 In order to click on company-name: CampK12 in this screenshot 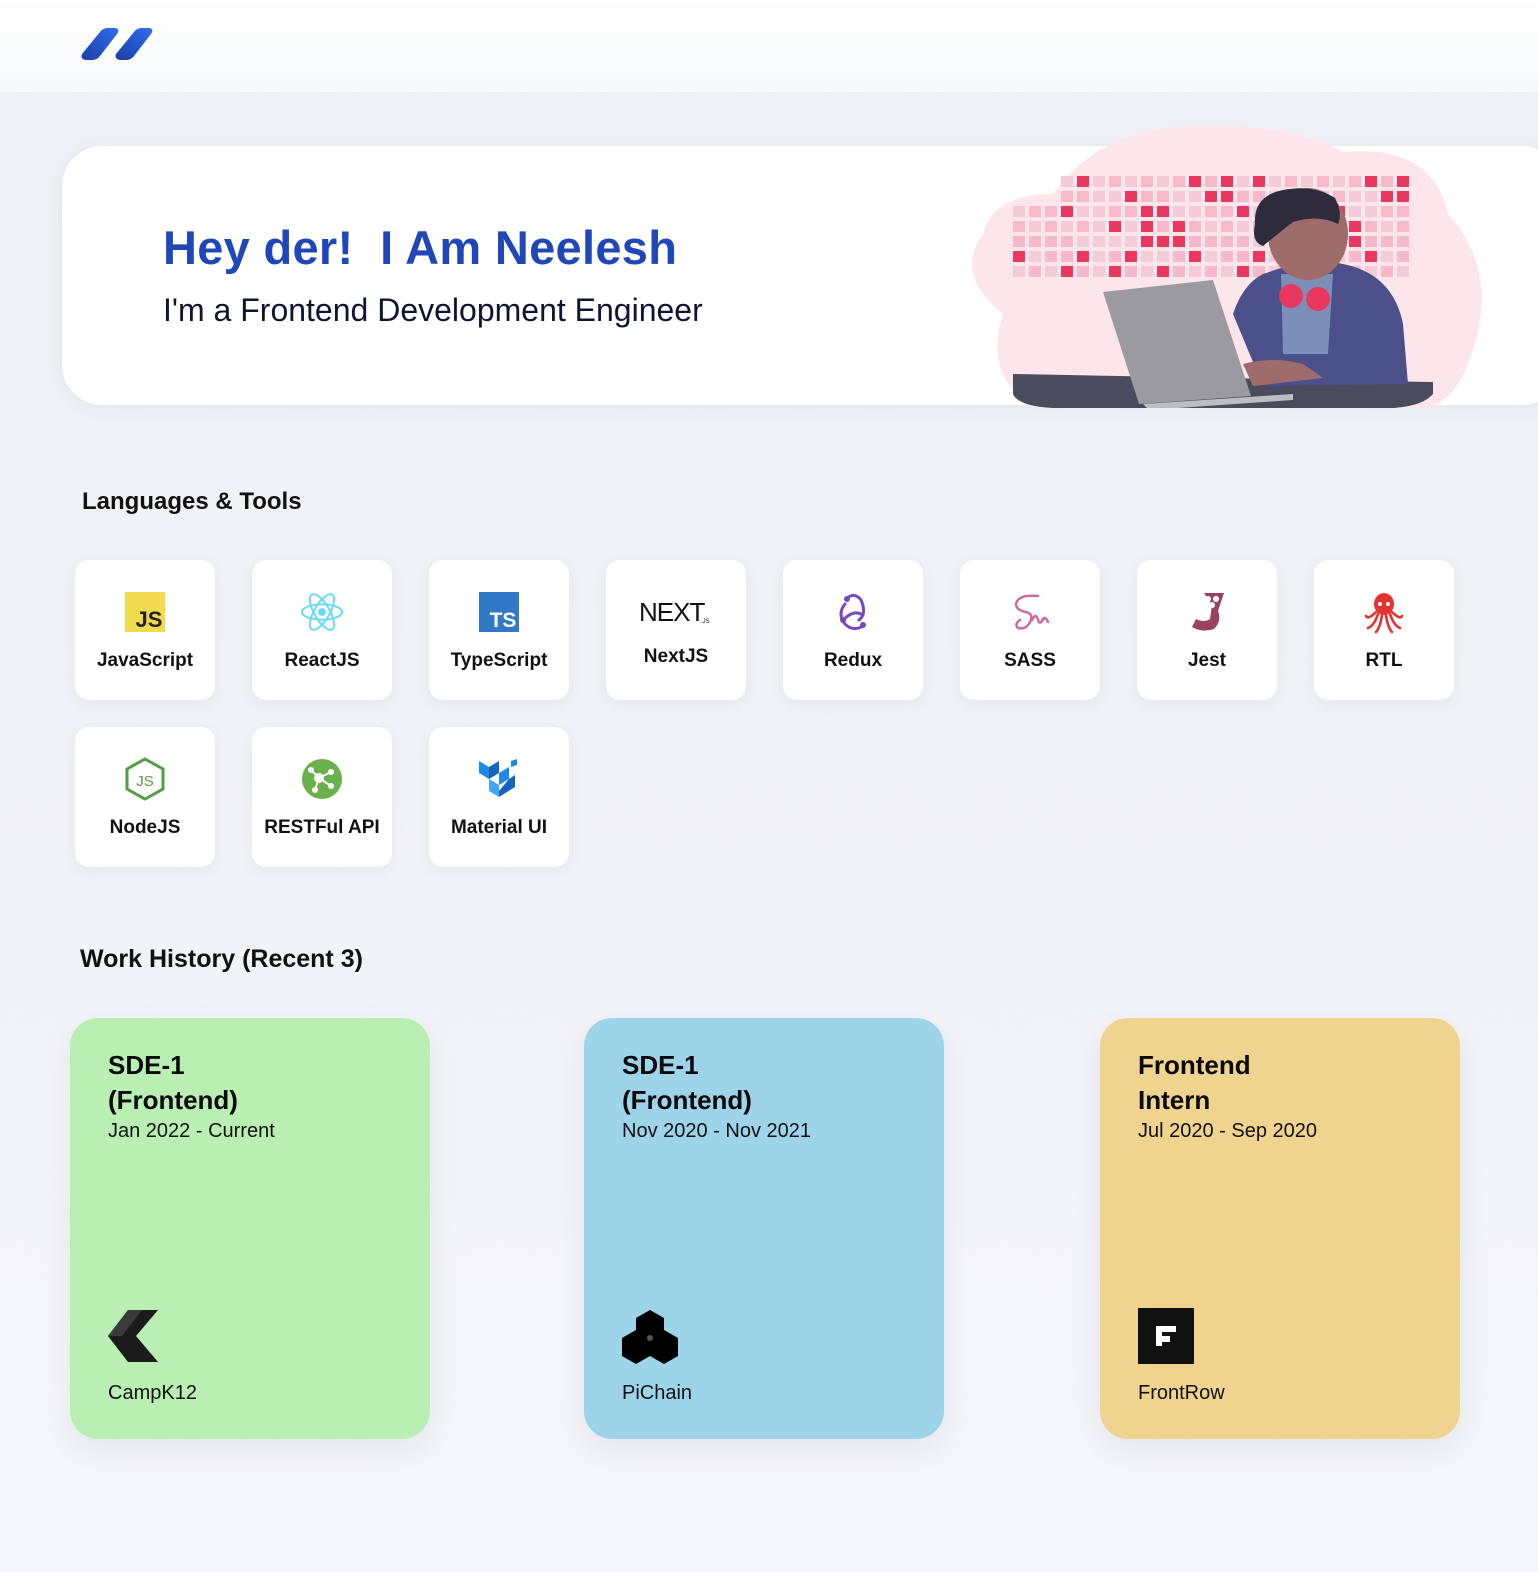, I will do `click(152, 1393)`.